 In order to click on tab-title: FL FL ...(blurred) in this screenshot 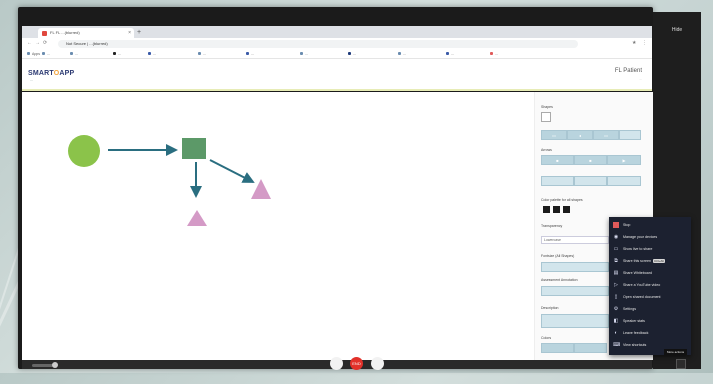, I will do `click(65, 32)`.